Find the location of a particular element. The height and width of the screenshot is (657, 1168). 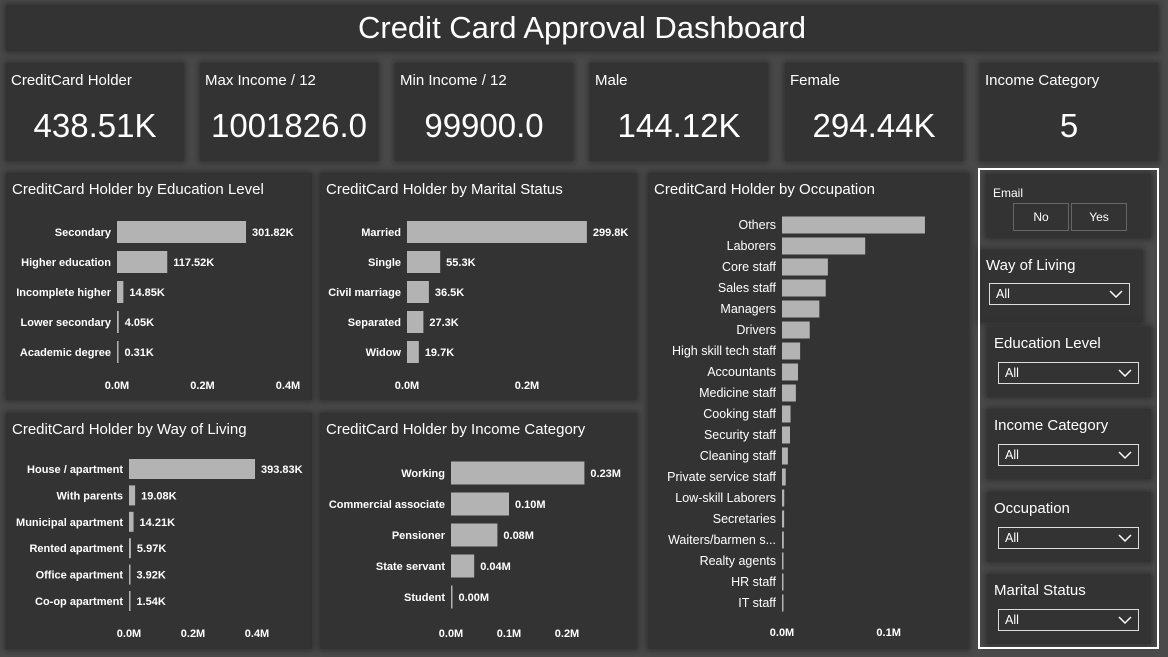

email-no-button: No is located at coordinates (1041, 217).